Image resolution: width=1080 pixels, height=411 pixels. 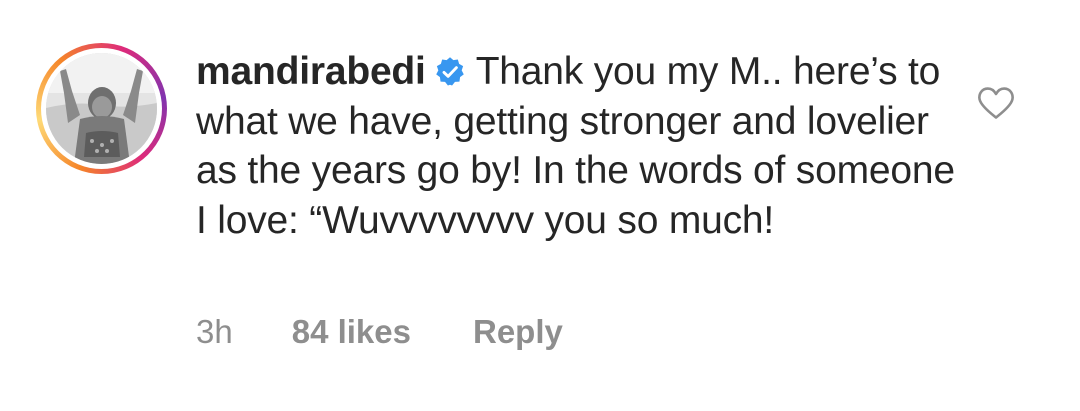 What do you see at coordinates (996, 103) in the screenshot?
I see `heart-outline-icon` at bounding box center [996, 103].